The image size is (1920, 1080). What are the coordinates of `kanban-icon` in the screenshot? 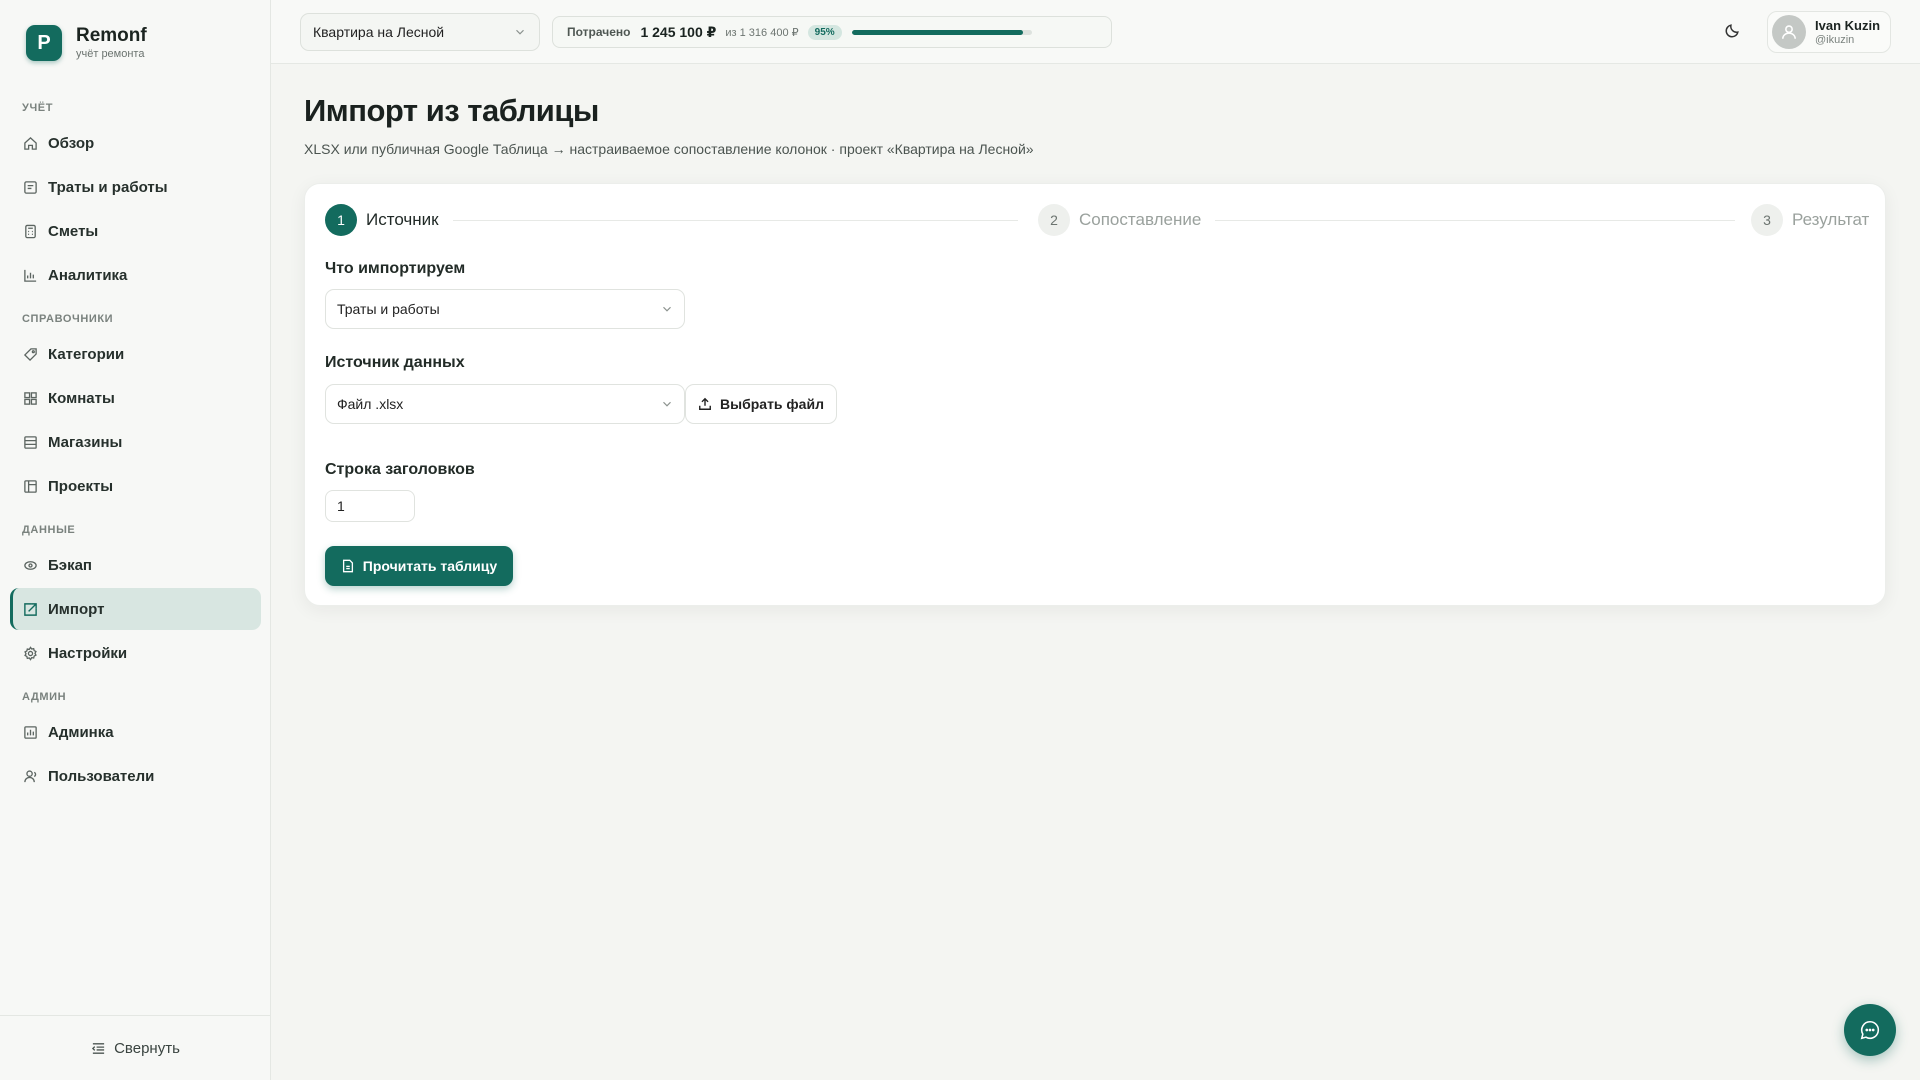 It's located at (30, 486).